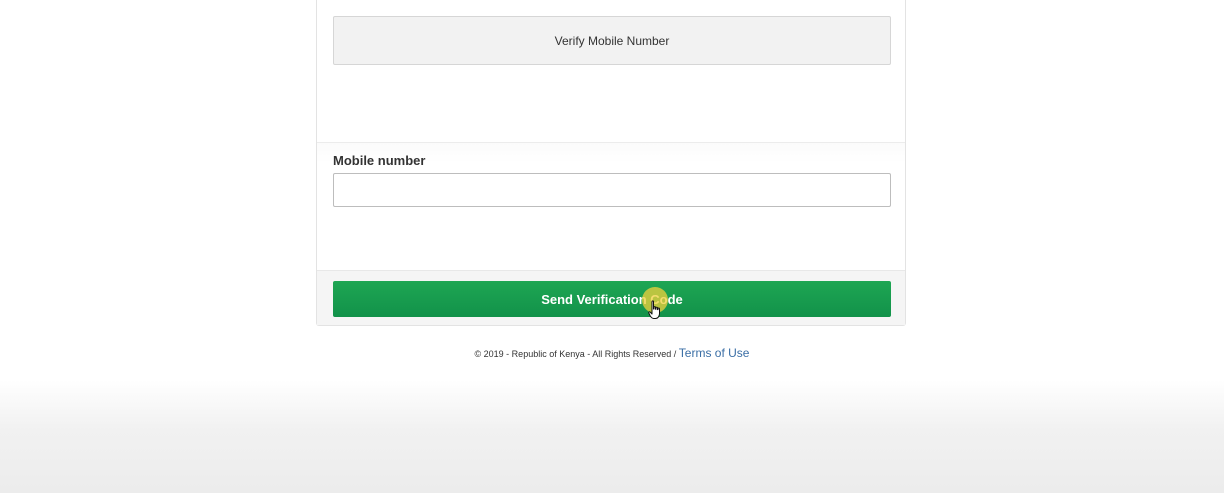 The width and height of the screenshot is (1224, 493). I want to click on mobile-field-section: Mobile number, so click(611, 206).